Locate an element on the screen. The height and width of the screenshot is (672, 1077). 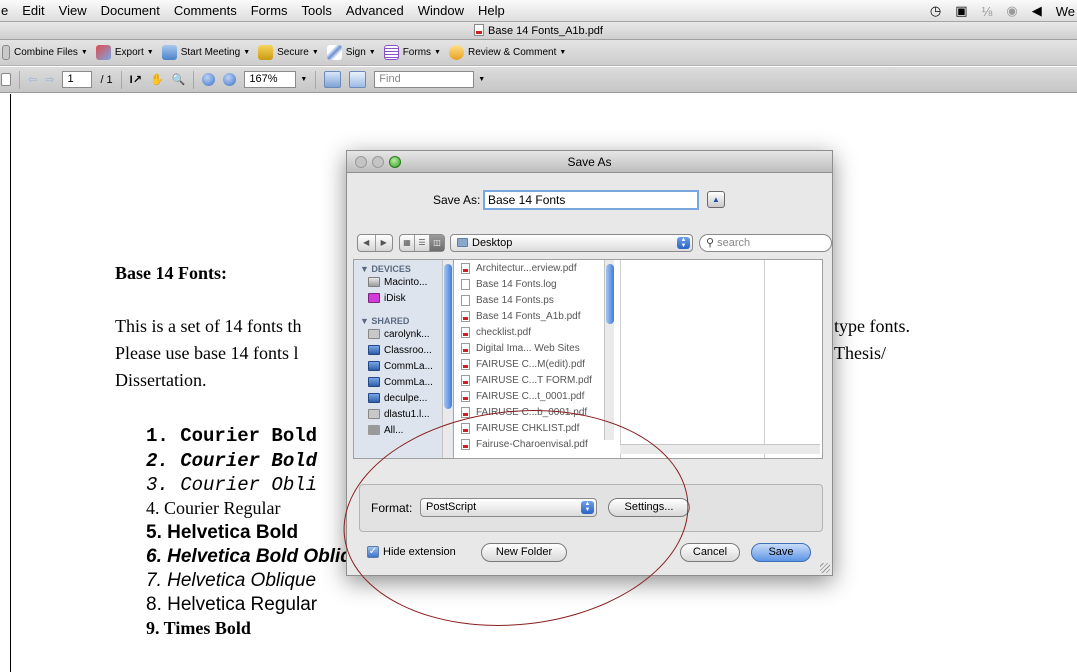
horizontal-scrollbar is located at coordinates (720, 449).